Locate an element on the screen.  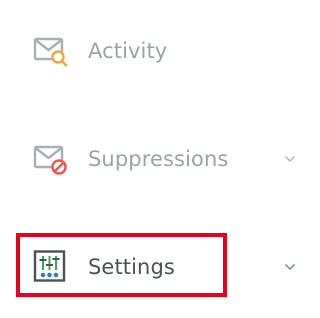
envelope-search-icon is located at coordinates (51, 51).